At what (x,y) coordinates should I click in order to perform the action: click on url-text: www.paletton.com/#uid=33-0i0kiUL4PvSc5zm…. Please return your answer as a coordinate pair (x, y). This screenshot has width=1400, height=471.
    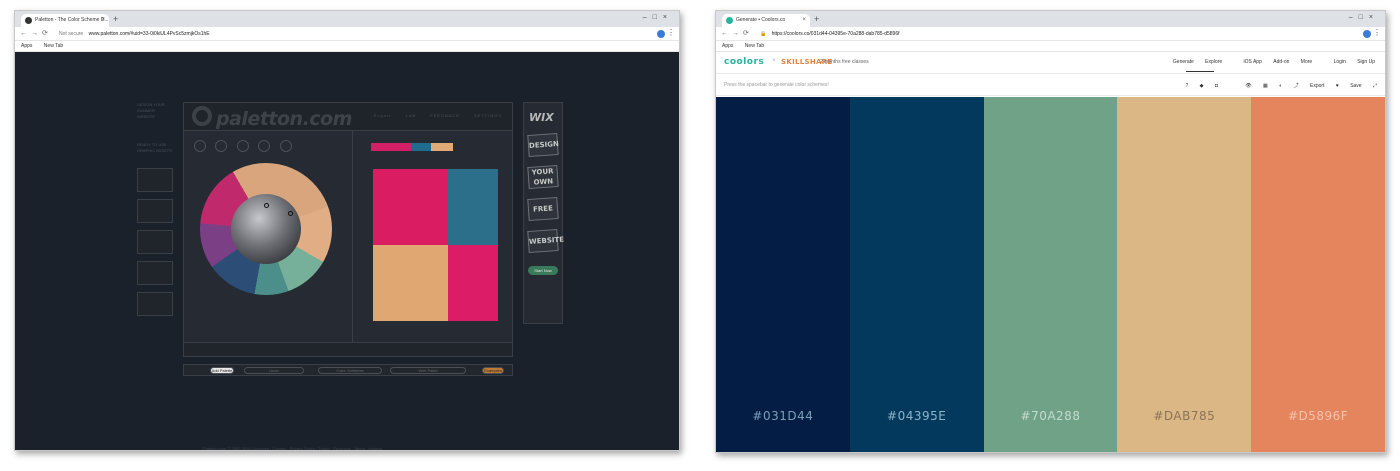
    Looking at the image, I should click on (149, 34).